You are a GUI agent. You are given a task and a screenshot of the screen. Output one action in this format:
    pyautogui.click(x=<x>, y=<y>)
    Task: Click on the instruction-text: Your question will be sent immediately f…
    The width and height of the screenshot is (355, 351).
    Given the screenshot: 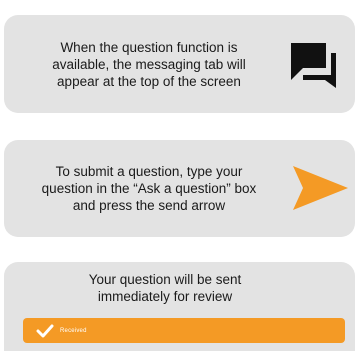 What is the action you would take?
    pyautogui.click(x=165, y=288)
    